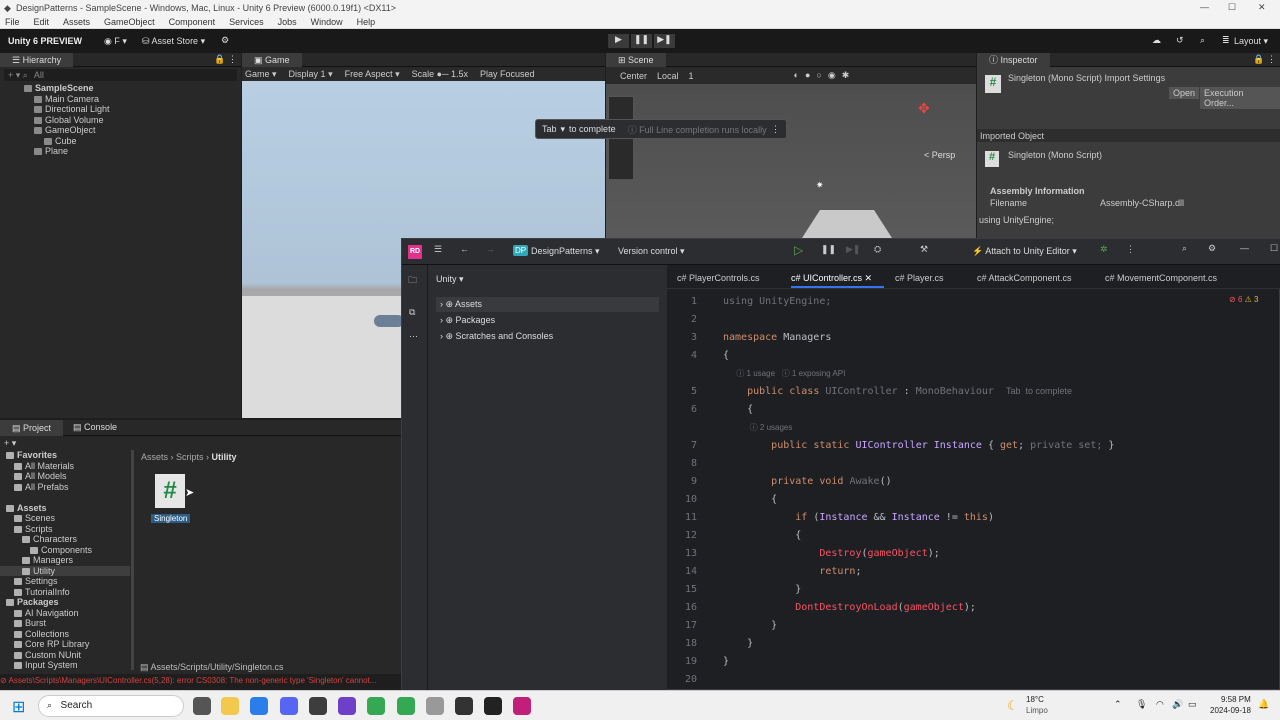 The width and height of the screenshot is (1280, 720). Describe the element at coordinates (76, 22) in the screenshot. I see `menu-assets: Assets` at that location.